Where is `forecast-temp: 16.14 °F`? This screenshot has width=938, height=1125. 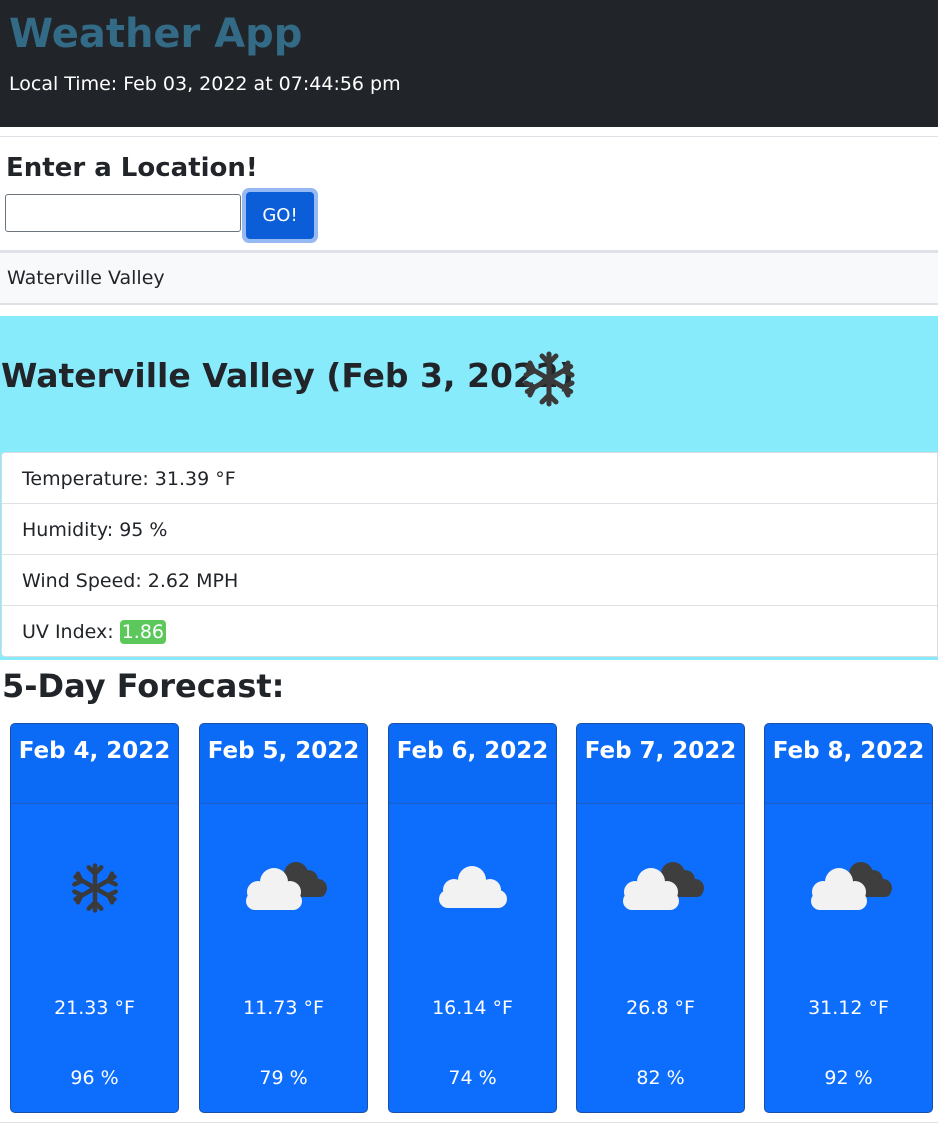
forecast-temp: 16.14 °F is located at coordinates (472, 1008).